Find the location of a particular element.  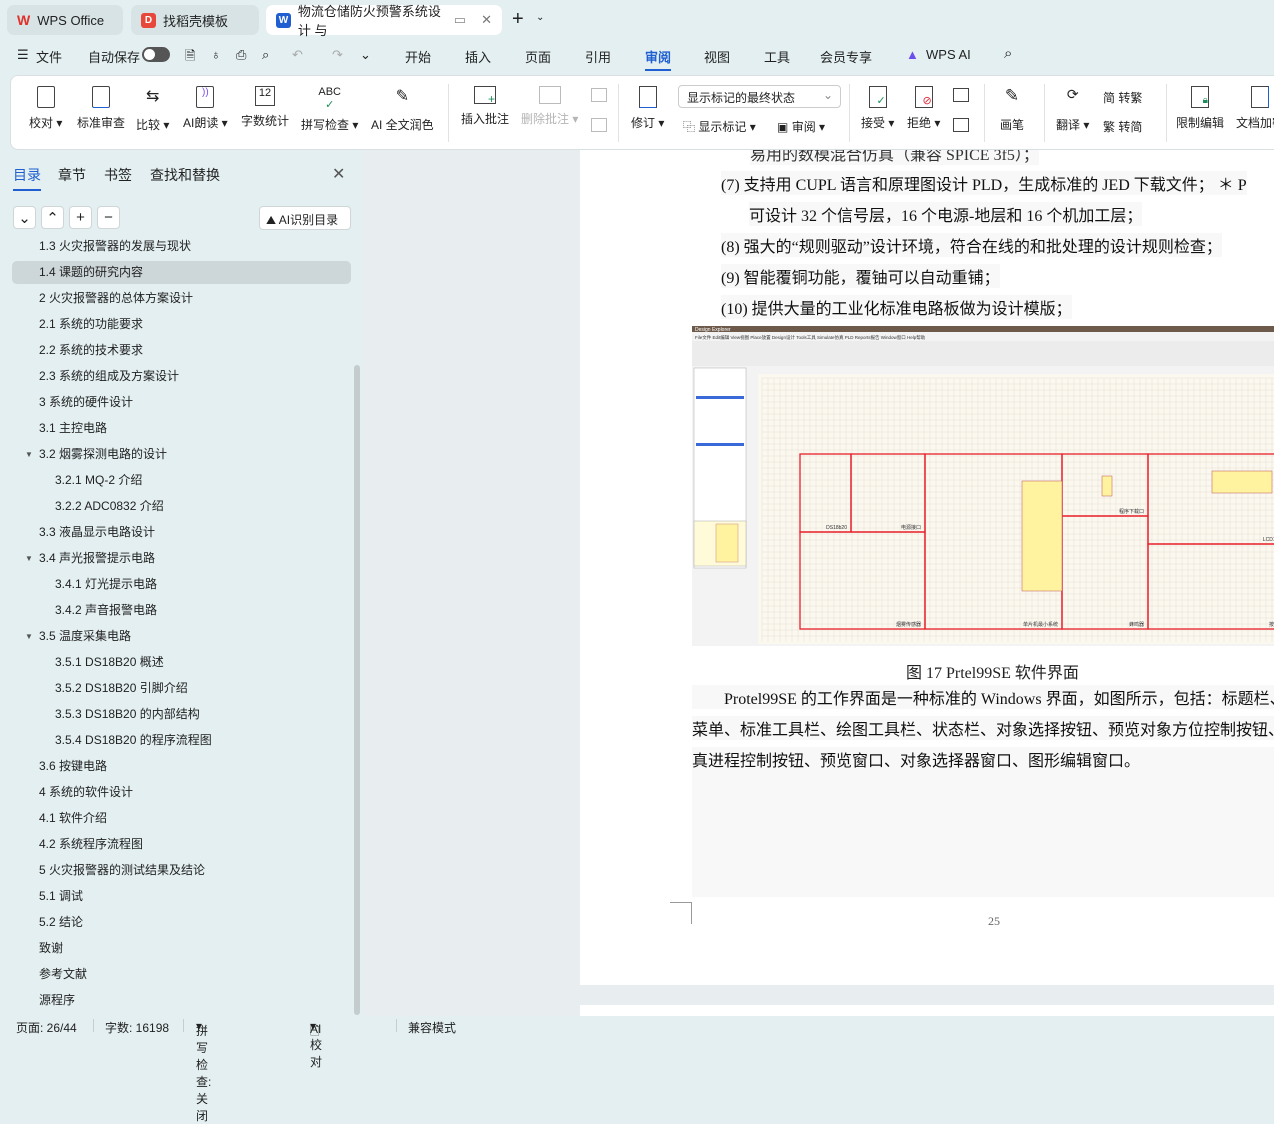

more-chevron-icon: ⌄ is located at coordinates (365, 55).